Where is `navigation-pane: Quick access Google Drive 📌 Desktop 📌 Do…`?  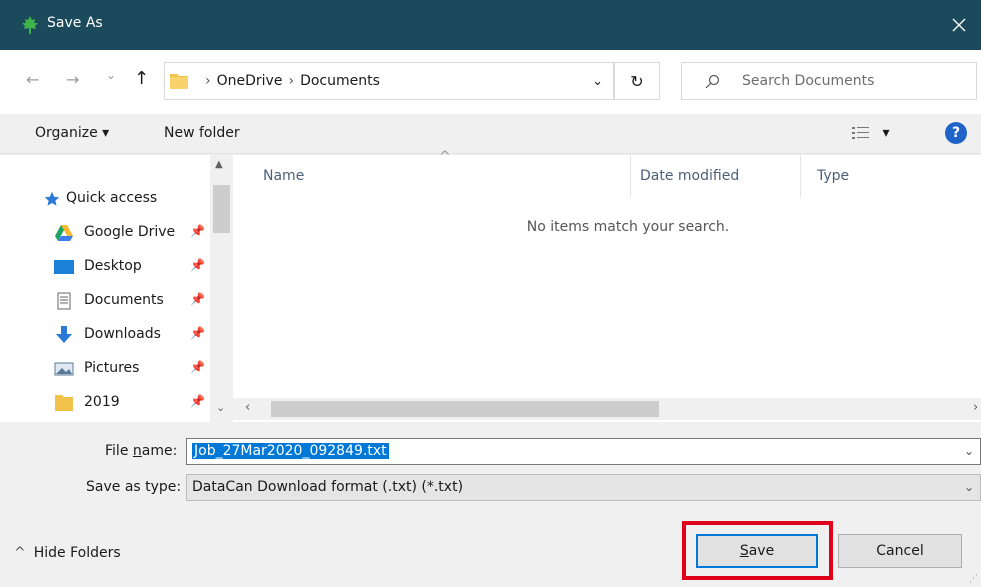 navigation-pane: Quick access Google Drive 📌 Desktop 📌 Do… is located at coordinates (116, 288).